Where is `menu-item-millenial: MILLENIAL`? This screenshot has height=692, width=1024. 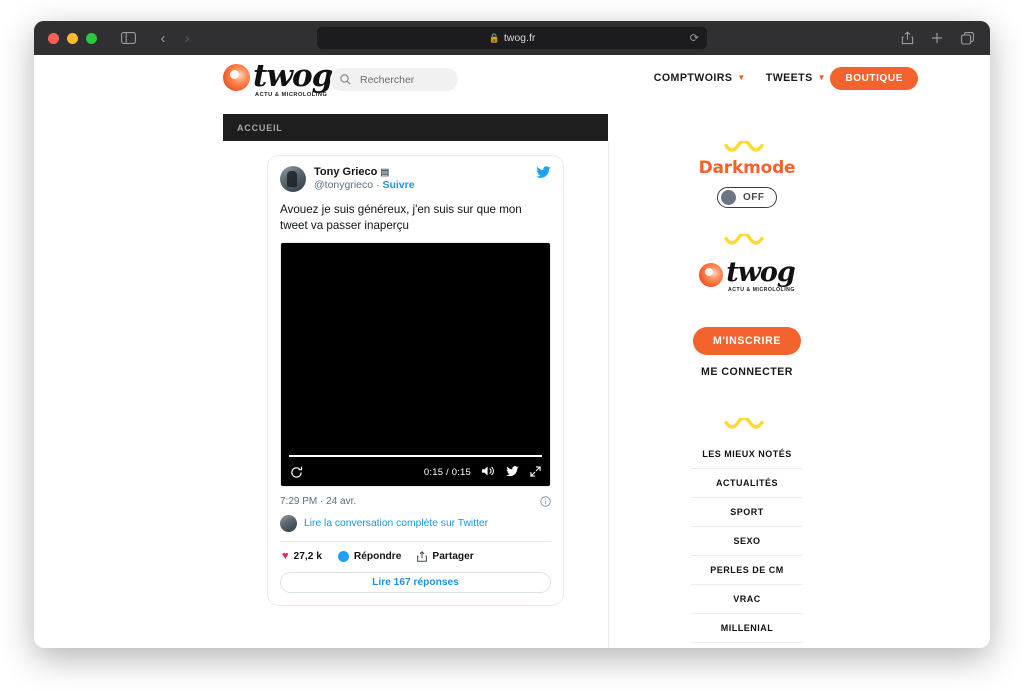 menu-item-millenial: MILLENIAL is located at coordinates (747, 628).